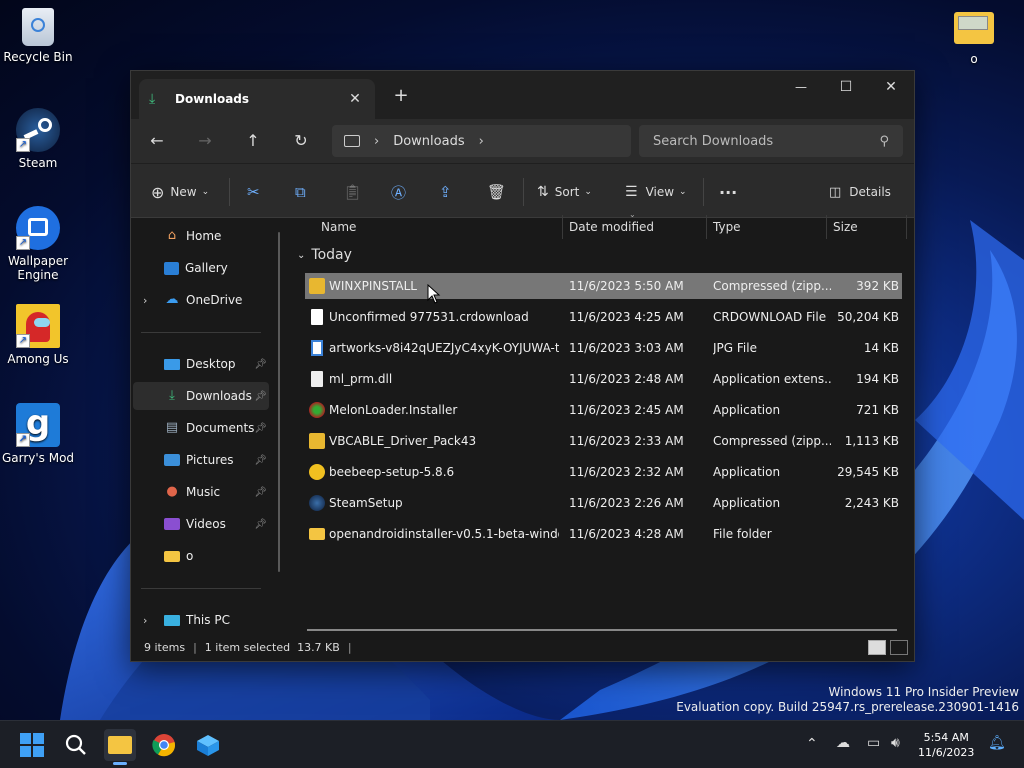 The image size is (1024, 768). What do you see at coordinates (203, 492) in the screenshot?
I see `sidebar-item-label: Music` at bounding box center [203, 492].